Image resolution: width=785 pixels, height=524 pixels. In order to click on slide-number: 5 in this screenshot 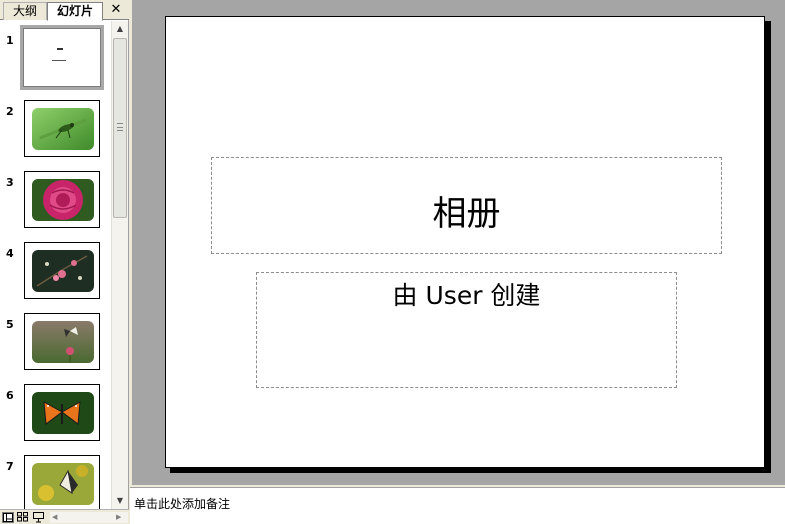, I will do `click(10, 324)`.